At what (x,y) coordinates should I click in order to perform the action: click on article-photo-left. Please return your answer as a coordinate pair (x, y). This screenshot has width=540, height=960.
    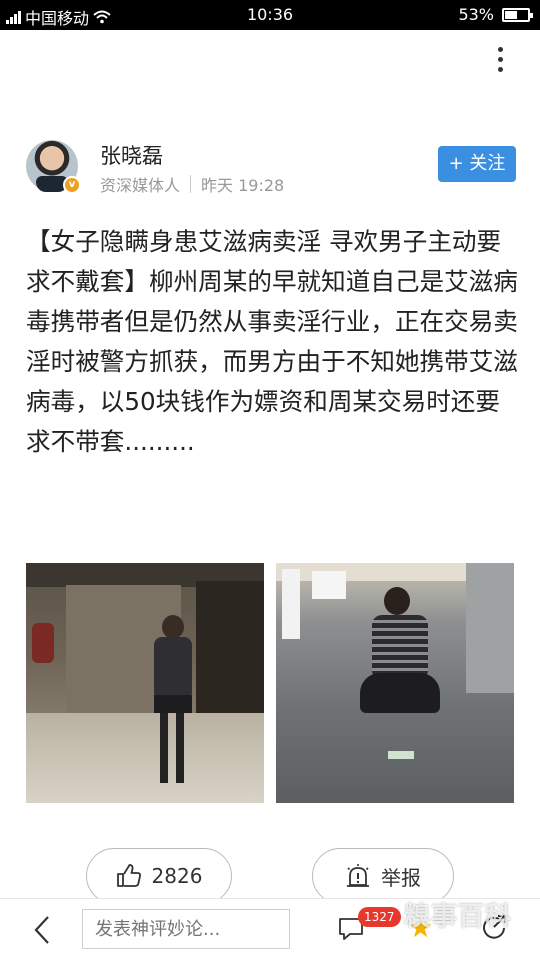
    Looking at the image, I should click on (145, 683).